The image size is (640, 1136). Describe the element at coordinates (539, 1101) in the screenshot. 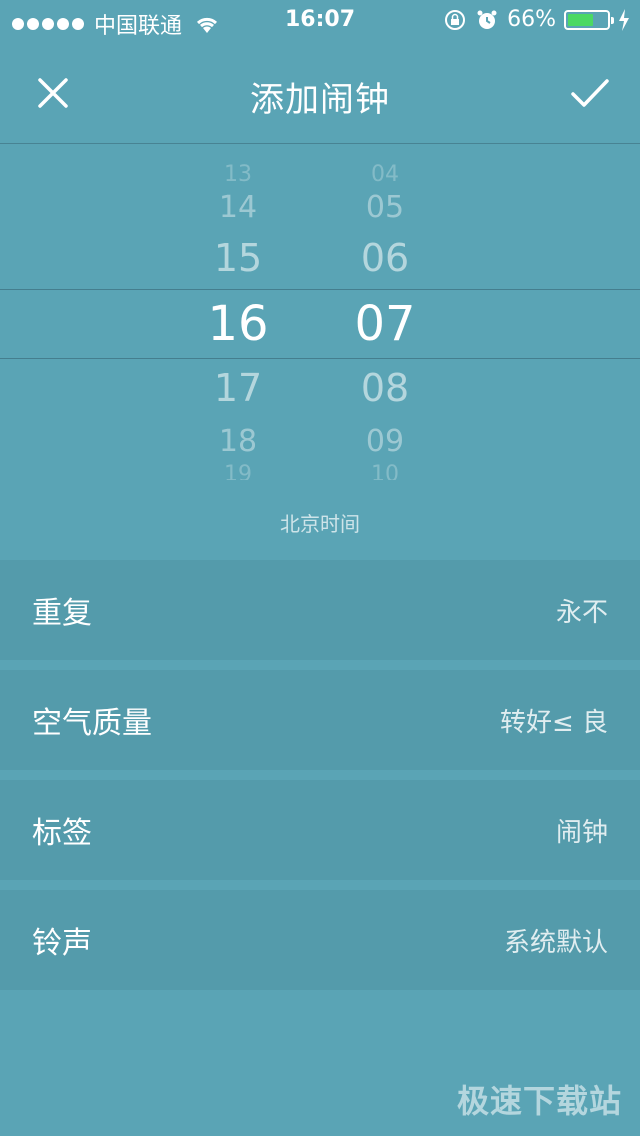

I see `watermark: 极速下载站` at that location.